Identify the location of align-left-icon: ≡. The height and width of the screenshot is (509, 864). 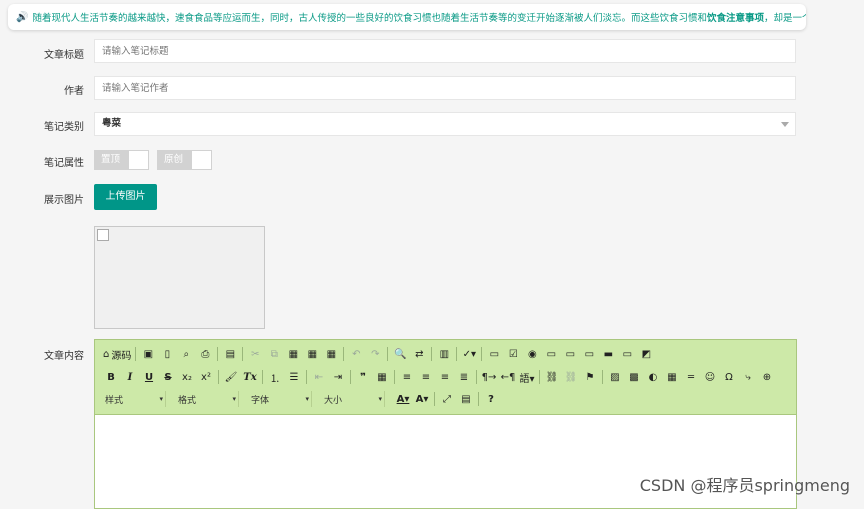
(407, 377).